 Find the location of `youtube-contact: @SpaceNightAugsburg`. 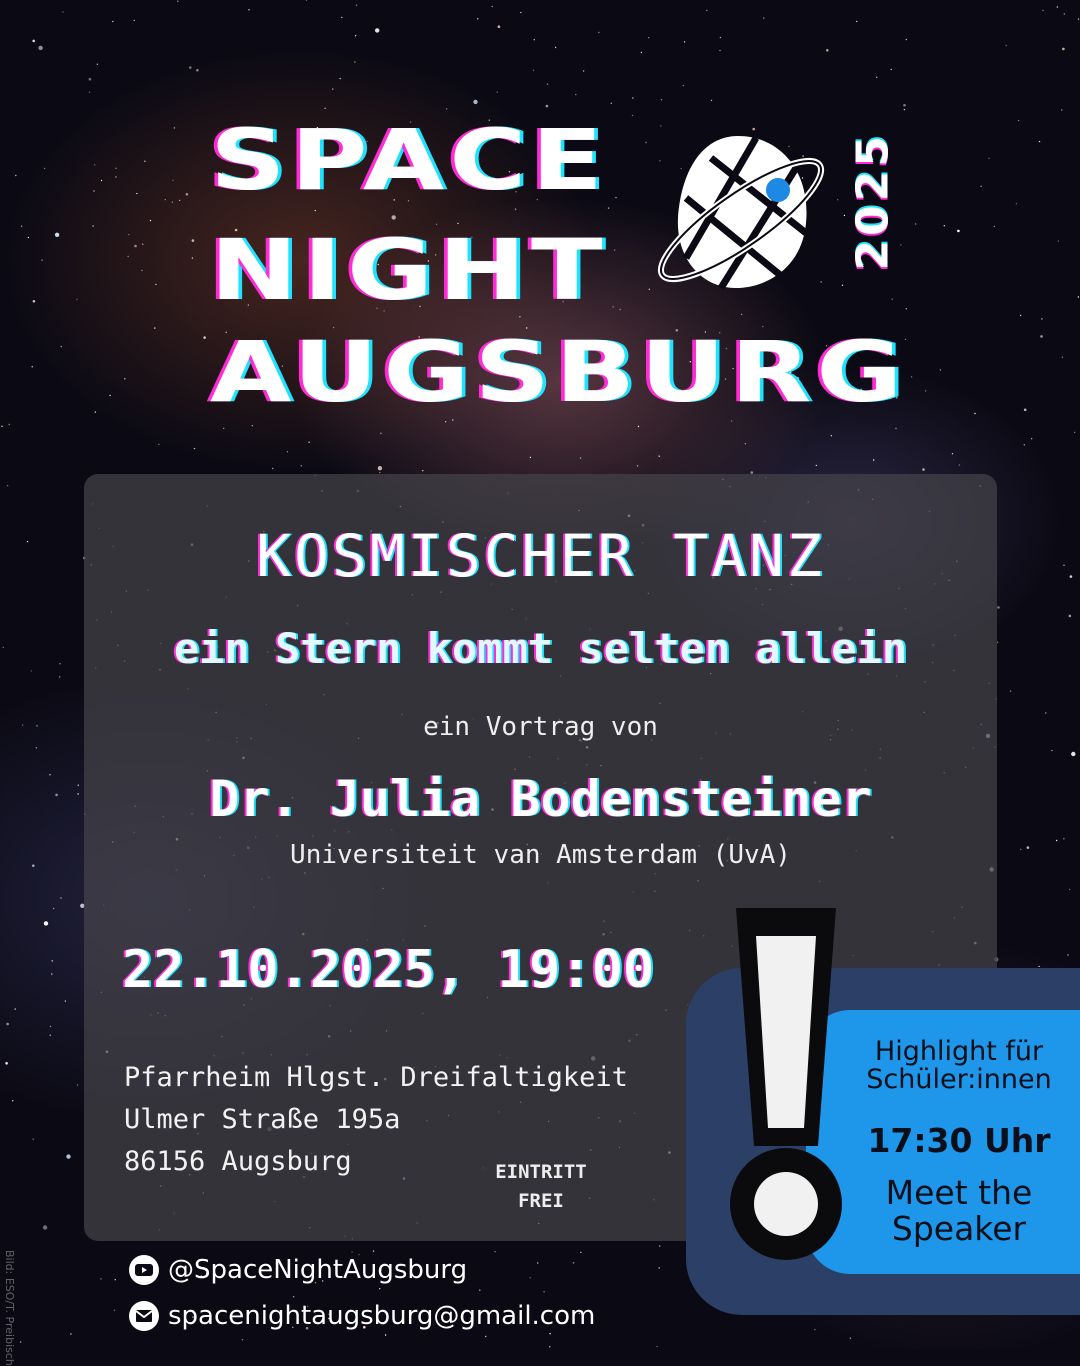

youtube-contact: @SpaceNightAugsburg is located at coordinates (297, 1270).